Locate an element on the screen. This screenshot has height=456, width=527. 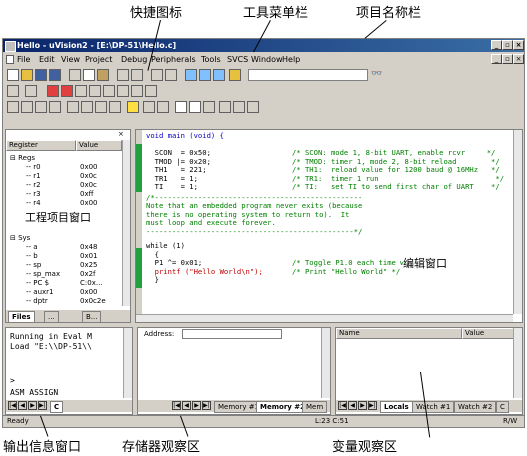
breakpoint-kill-icon is located at coordinates (137, 91).